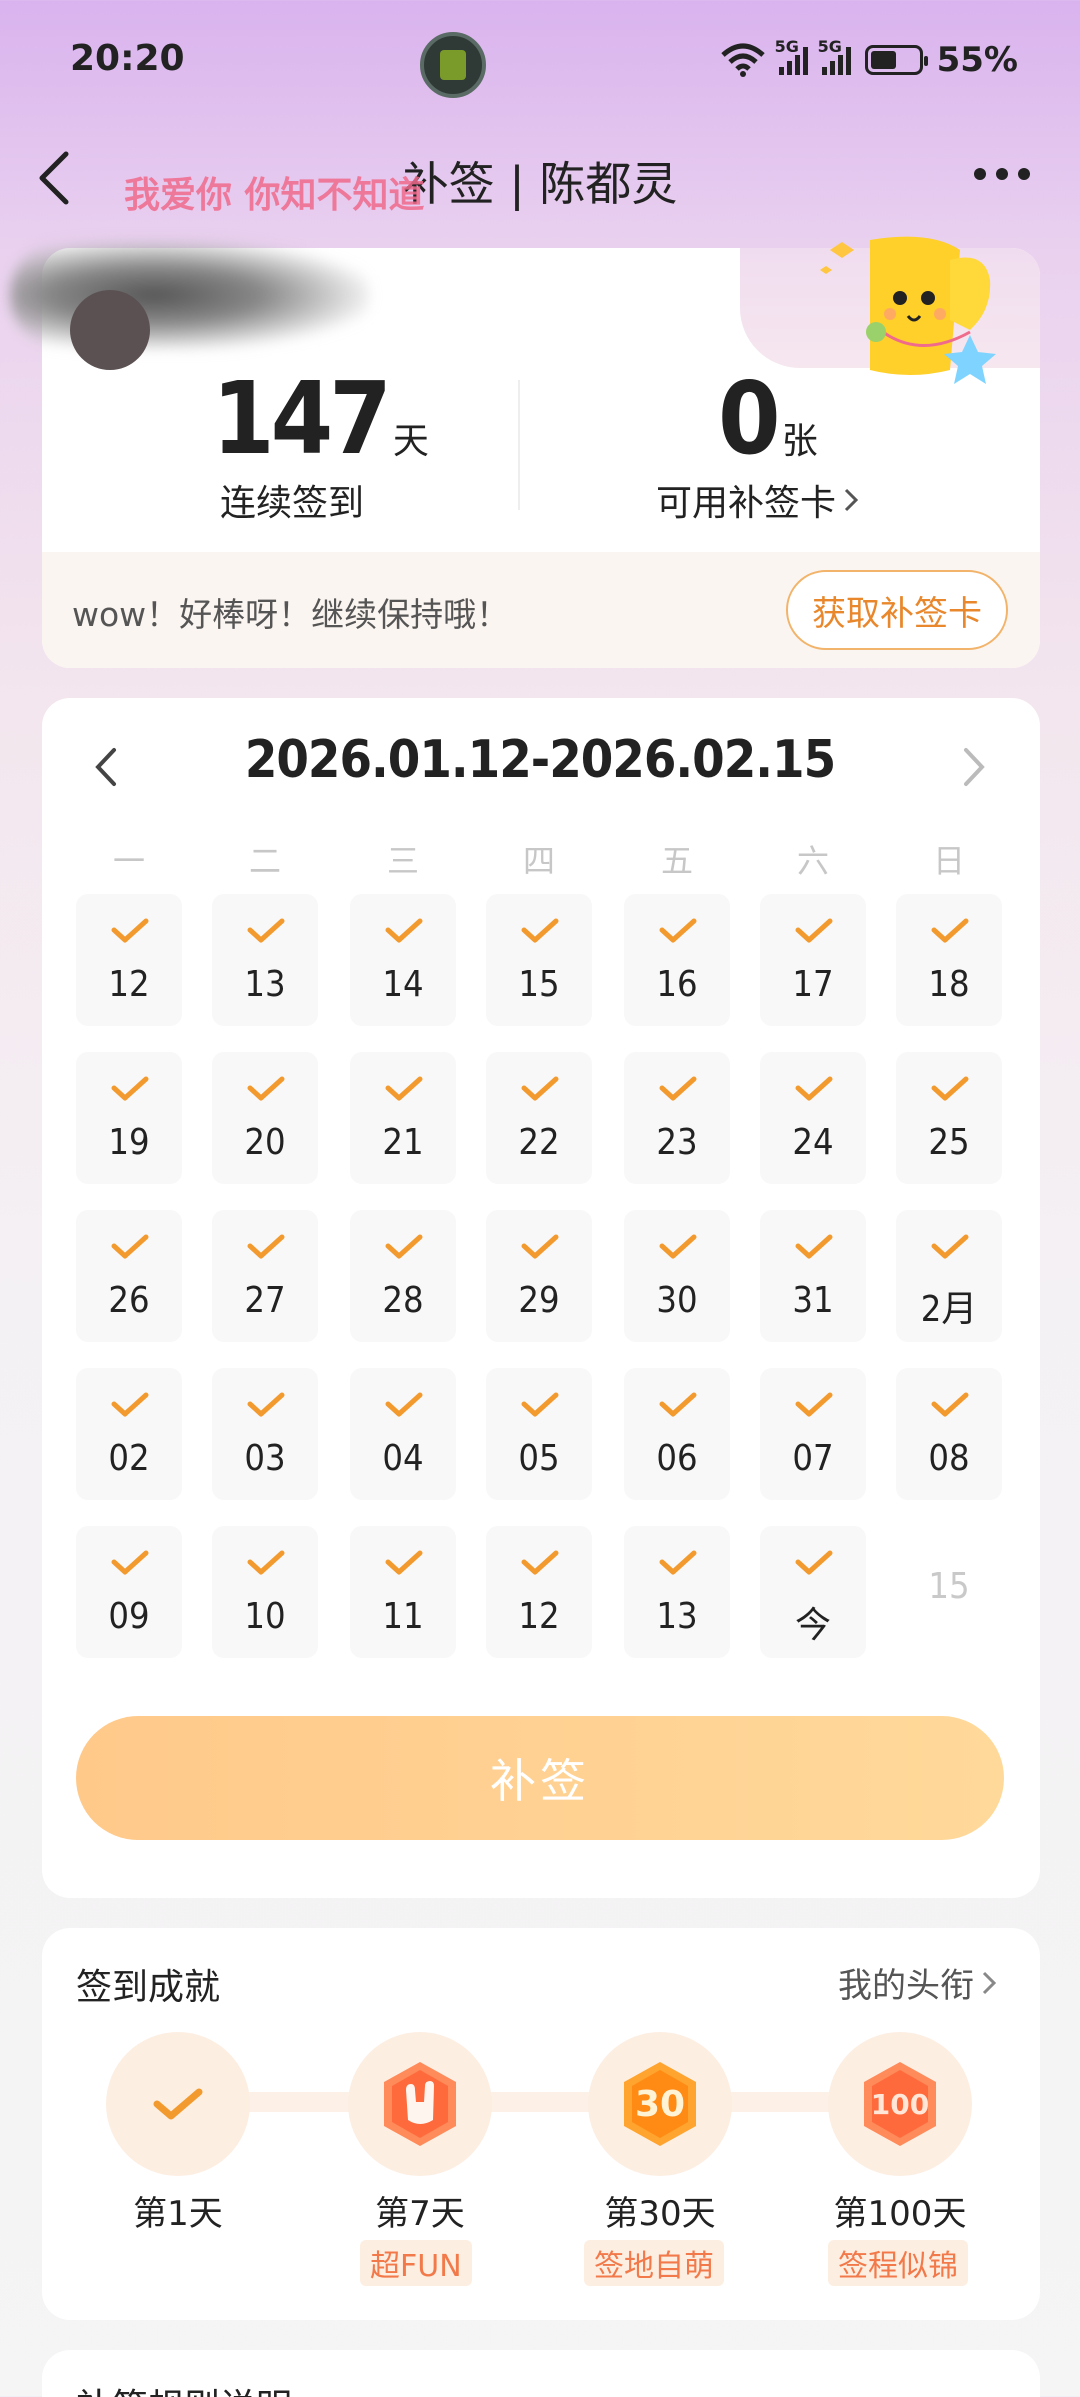 The image size is (1080, 2397). I want to click on streak-value: 147, so click(302, 418).